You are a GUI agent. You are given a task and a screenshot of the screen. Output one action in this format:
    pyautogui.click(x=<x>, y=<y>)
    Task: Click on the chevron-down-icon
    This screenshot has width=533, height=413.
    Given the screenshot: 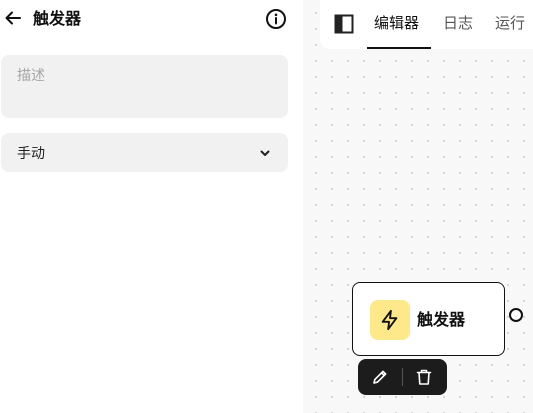 What is the action you would take?
    pyautogui.click(x=265, y=153)
    